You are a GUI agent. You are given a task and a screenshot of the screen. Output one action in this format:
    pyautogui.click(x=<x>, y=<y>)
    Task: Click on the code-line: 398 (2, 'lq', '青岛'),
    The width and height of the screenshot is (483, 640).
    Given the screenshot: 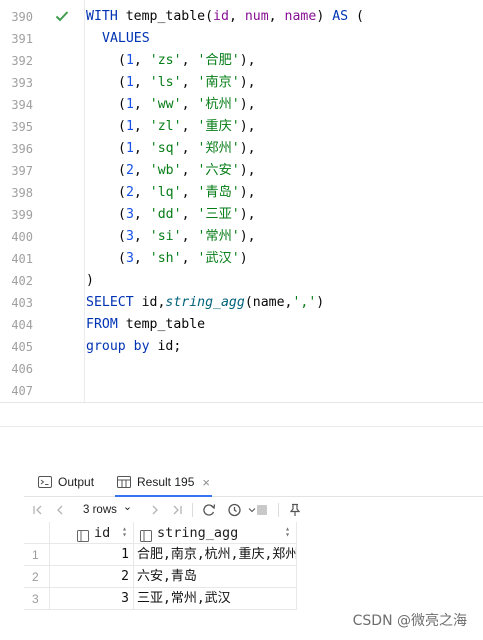 What is the action you would take?
    pyautogui.click(x=241, y=193)
    